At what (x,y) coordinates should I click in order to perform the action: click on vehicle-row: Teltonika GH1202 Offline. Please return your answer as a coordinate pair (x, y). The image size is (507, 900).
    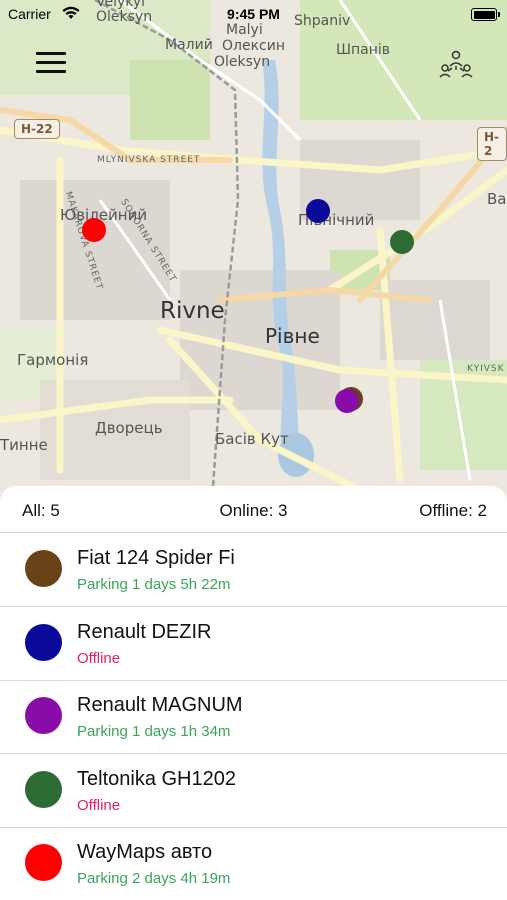
    Looking at the image, I should click on (253, 791).